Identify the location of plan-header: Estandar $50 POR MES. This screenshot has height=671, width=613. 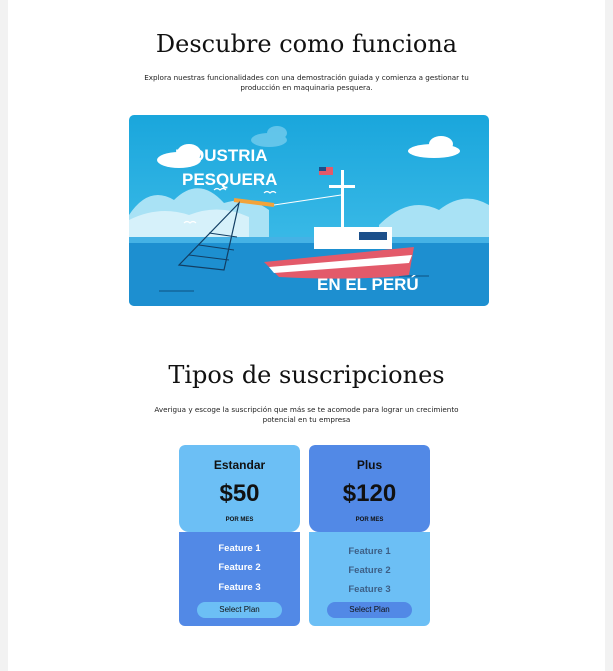
(239, 488).